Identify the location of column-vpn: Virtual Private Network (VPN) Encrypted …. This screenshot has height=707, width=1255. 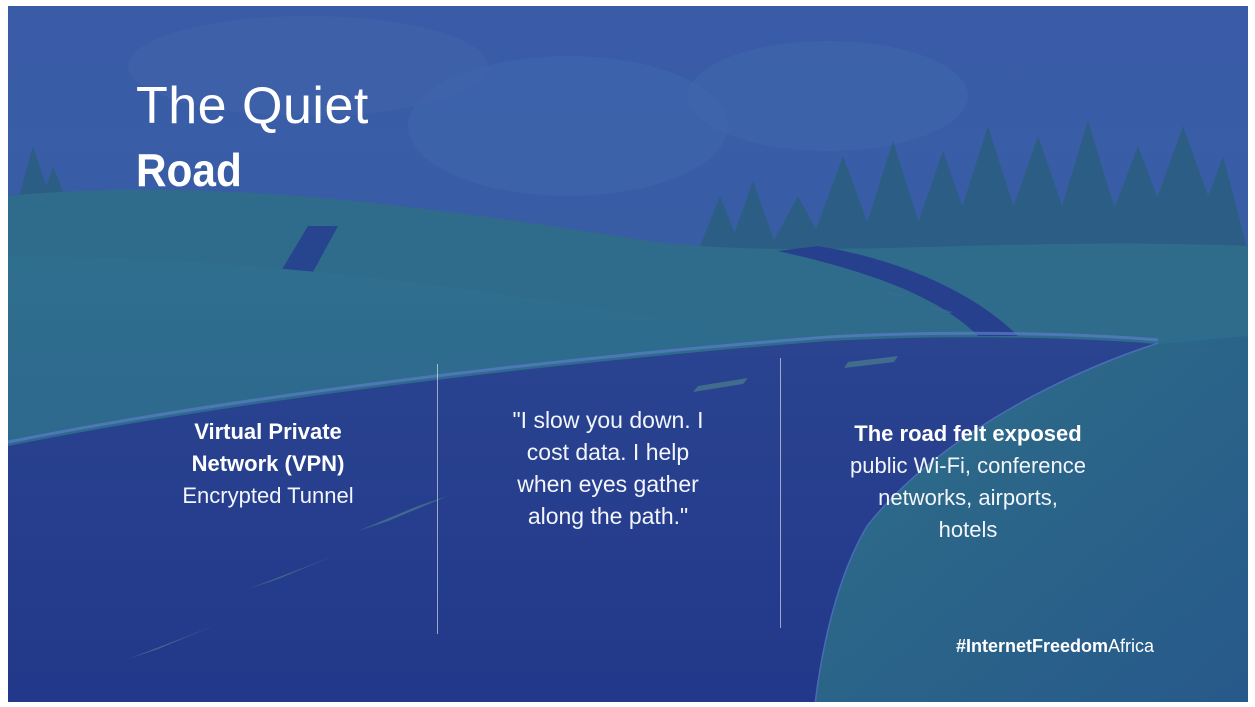
(268, 464).